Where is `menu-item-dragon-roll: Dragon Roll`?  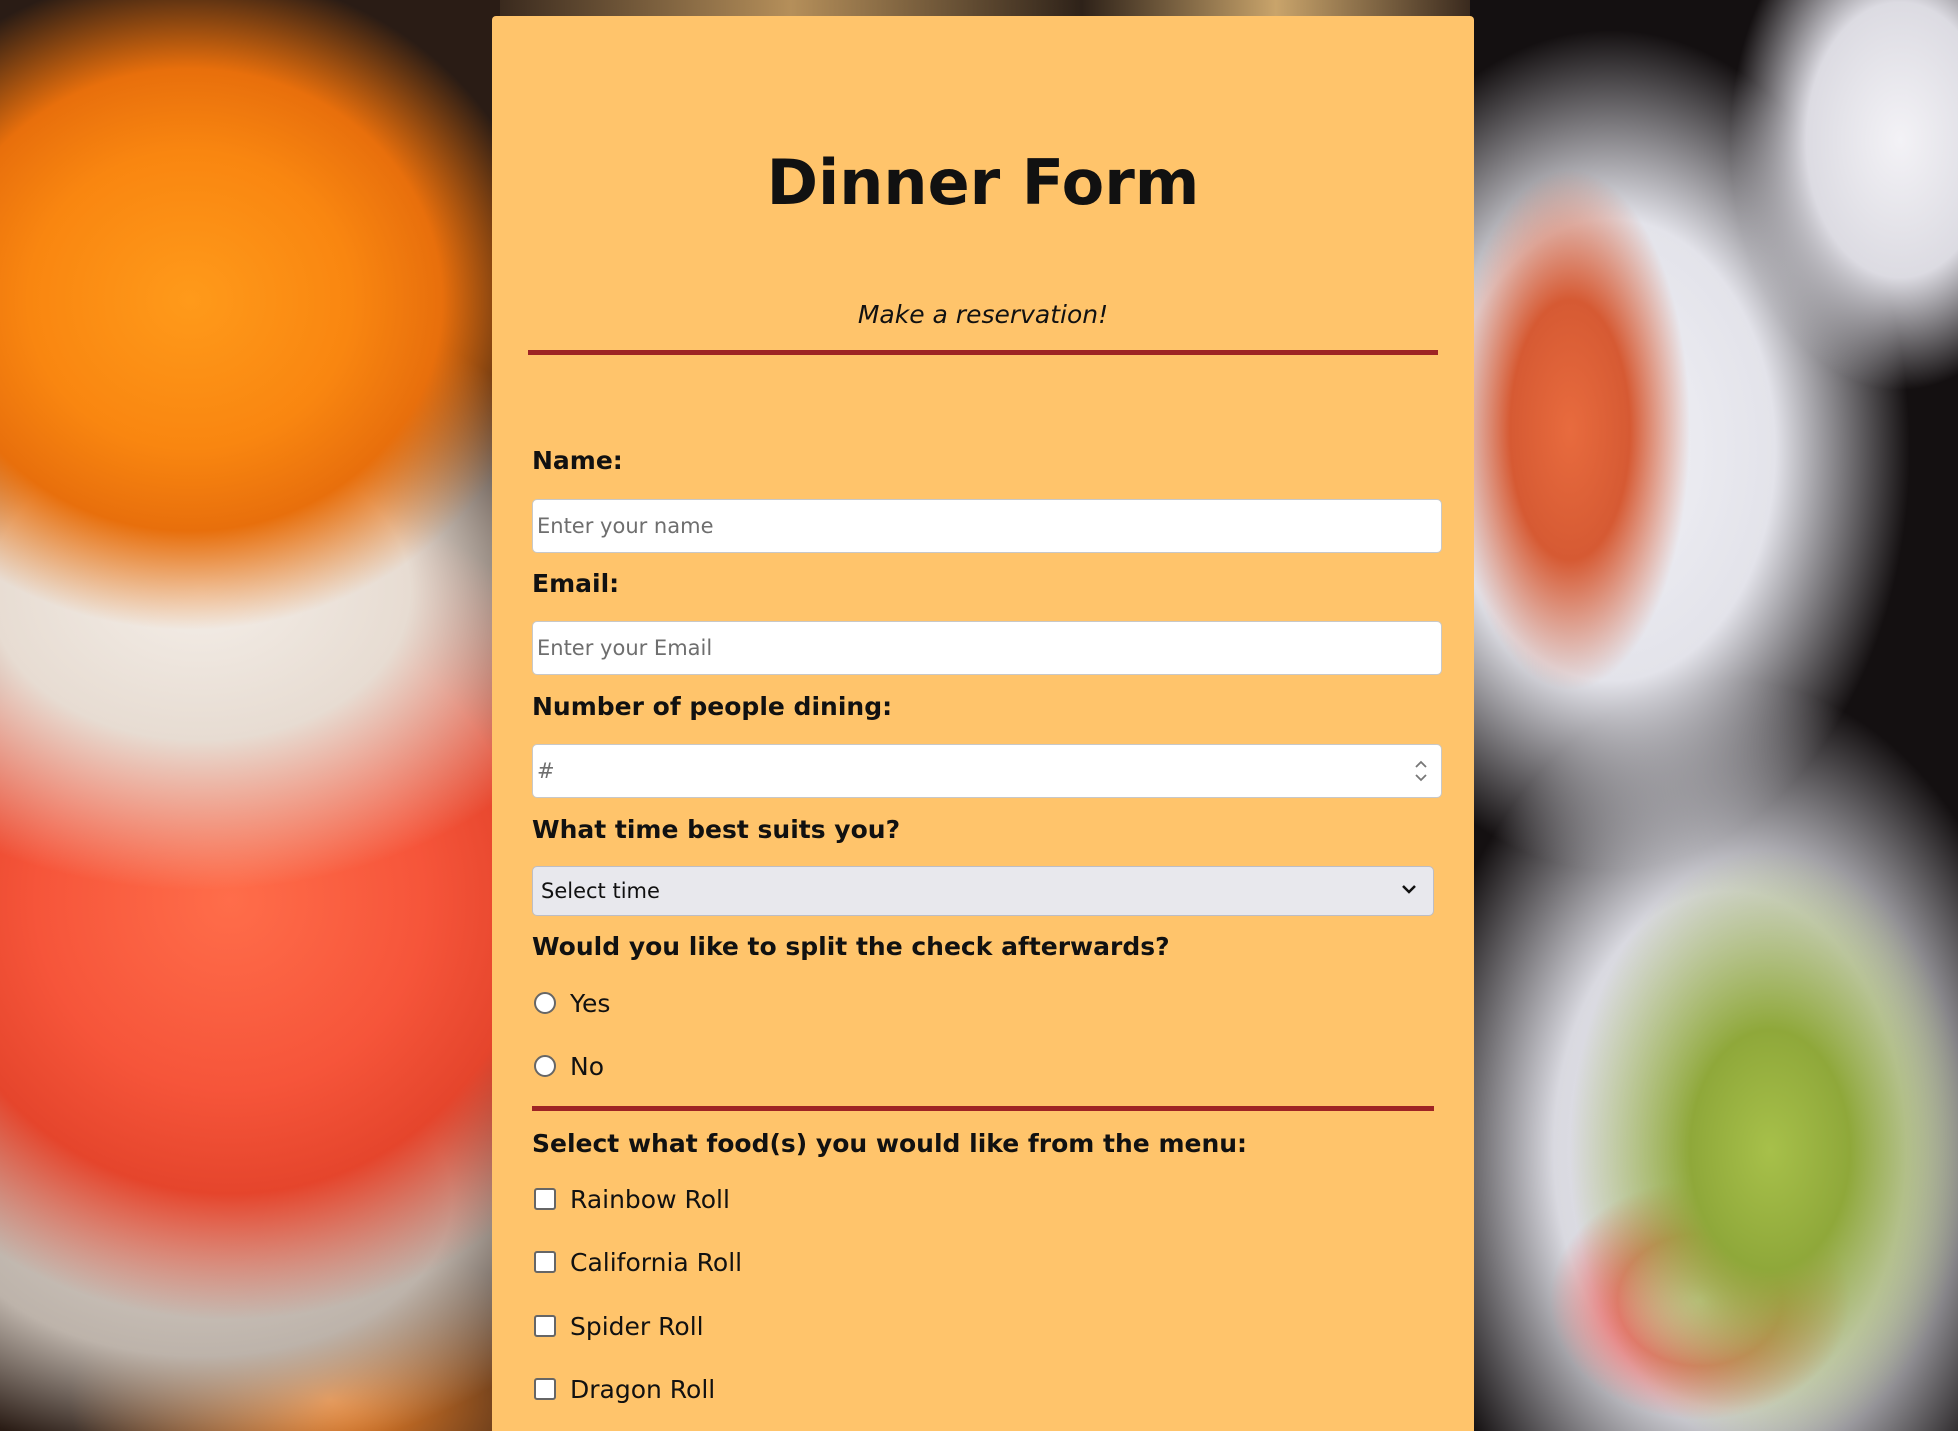
menu-item-dragon-roll: Dragon Roll is located at coordinates (623, 1389).